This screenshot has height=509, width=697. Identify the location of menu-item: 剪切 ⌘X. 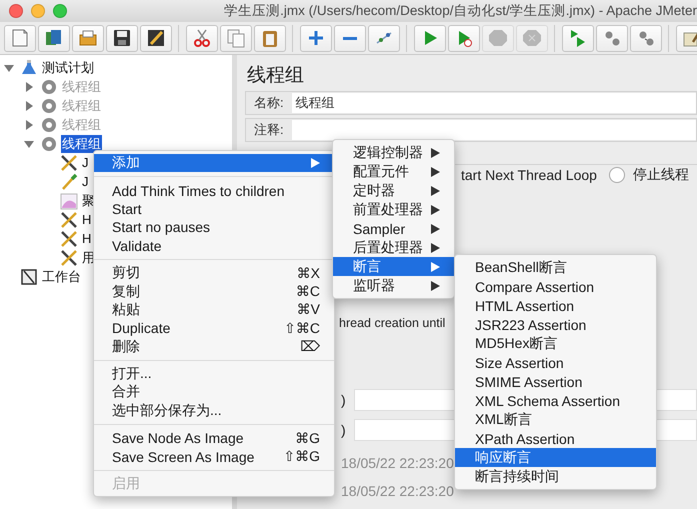
(214, 273).